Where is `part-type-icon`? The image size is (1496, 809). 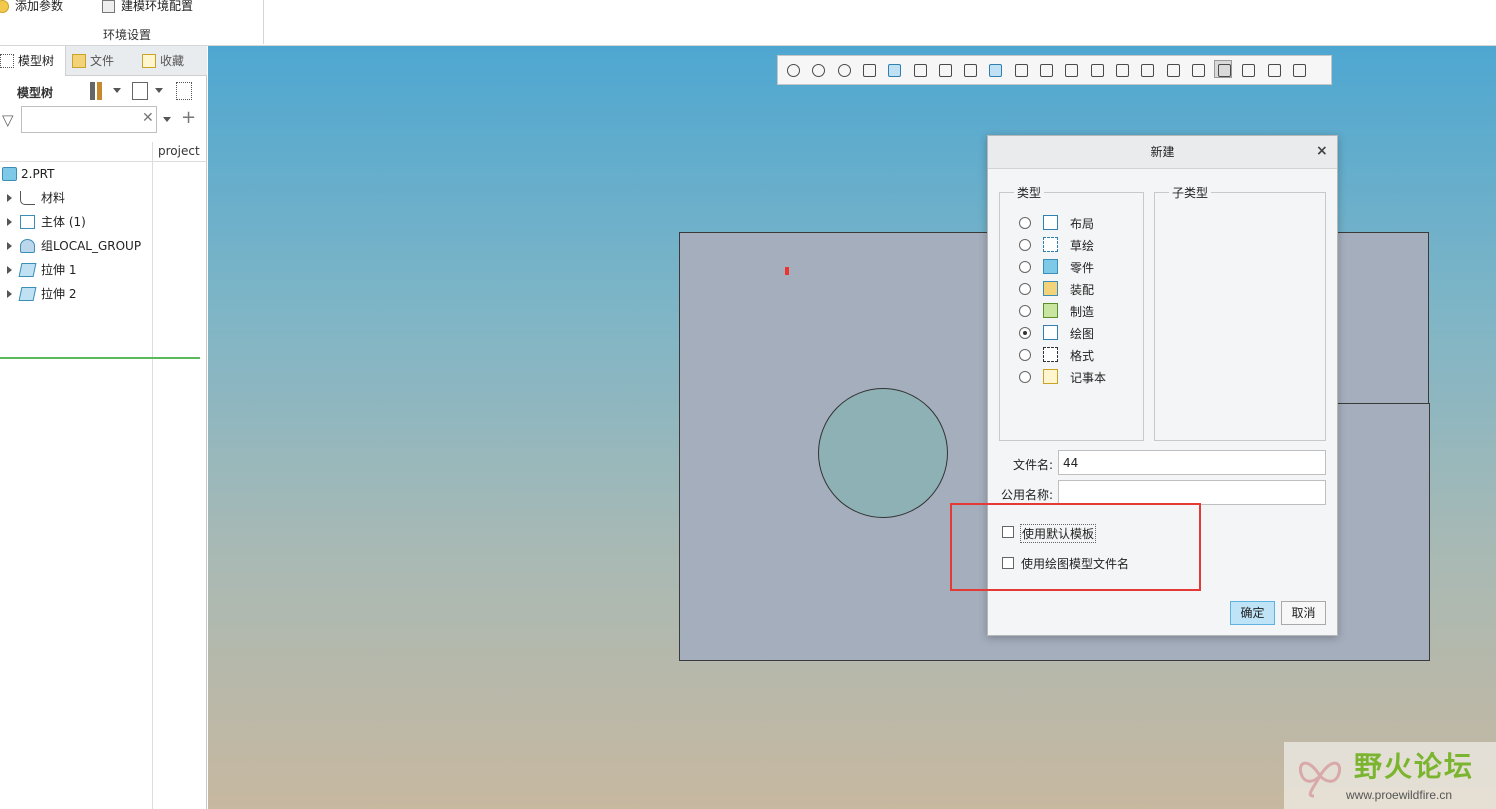
part-type-icon is located at coordinates (1050, 266).